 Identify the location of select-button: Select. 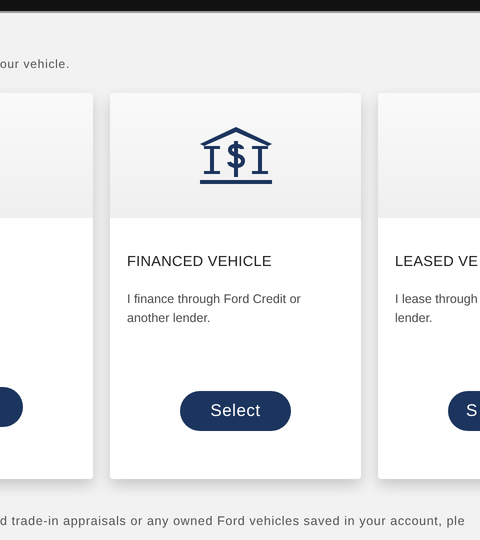
(235, 410).